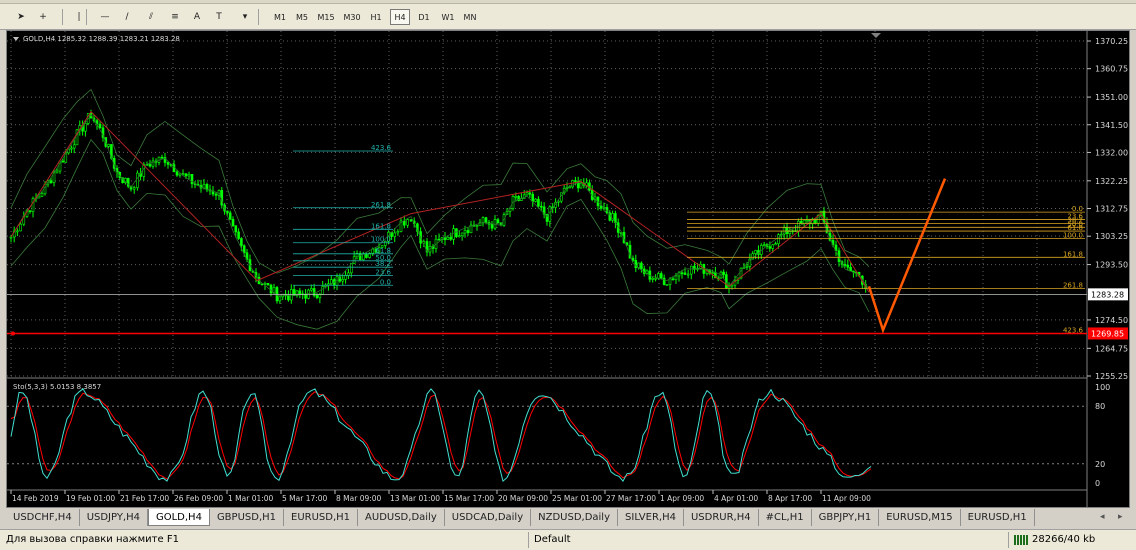  What do you see at coordinates (305, 498) in the screenshot?
I see `time-label: 5 Mar 17:00` at bounding box center [305, 498].